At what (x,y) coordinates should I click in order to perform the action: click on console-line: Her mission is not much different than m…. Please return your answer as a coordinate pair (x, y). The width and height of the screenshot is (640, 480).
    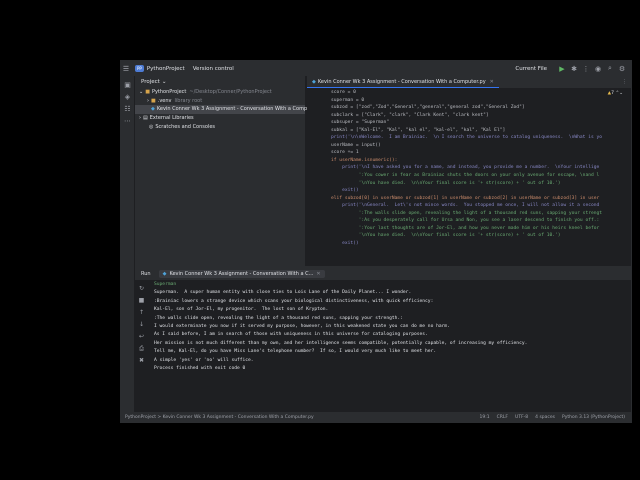
    Looking at the image, I should click on (341, 343).